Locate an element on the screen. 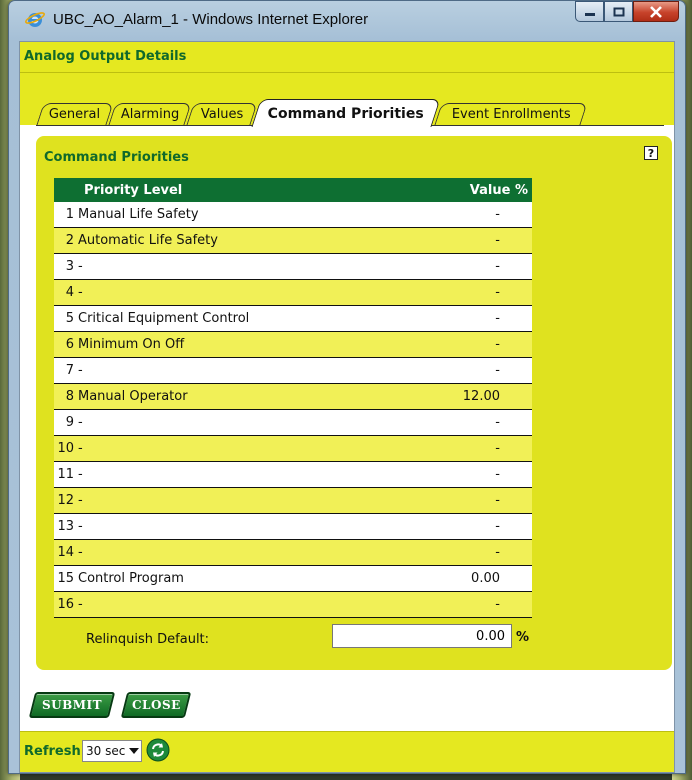 This screenshot has width=692, height=780. submit-label: SUBMIT is located at coordinates (72, 705).